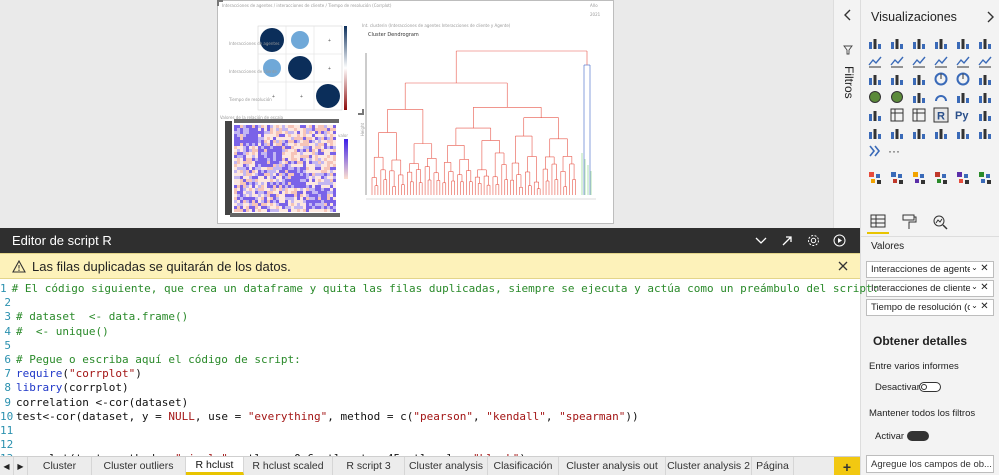  What do you see at coordinates (962, 133) in the screenshot?
I see `power-apps-icon` at bounding box center [962, 133].